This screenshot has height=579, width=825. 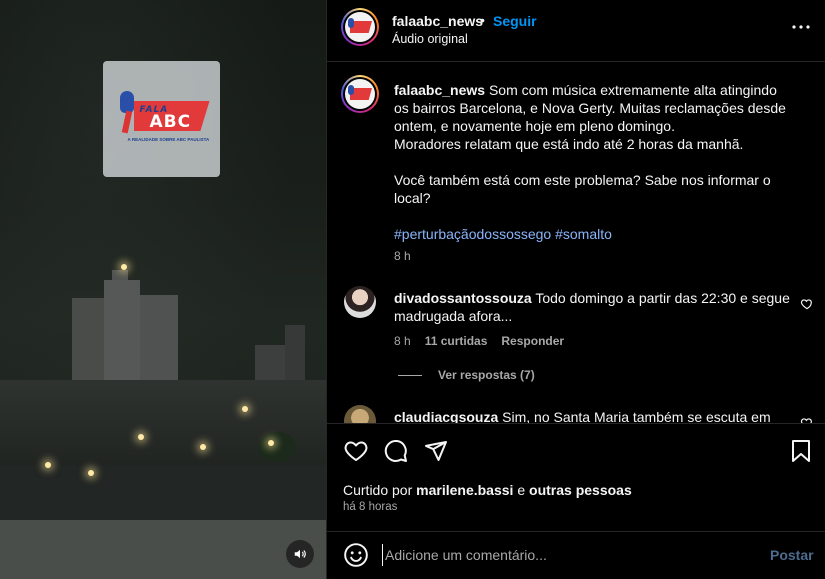 I want to click on send-icon, so click(x=436, y=451).